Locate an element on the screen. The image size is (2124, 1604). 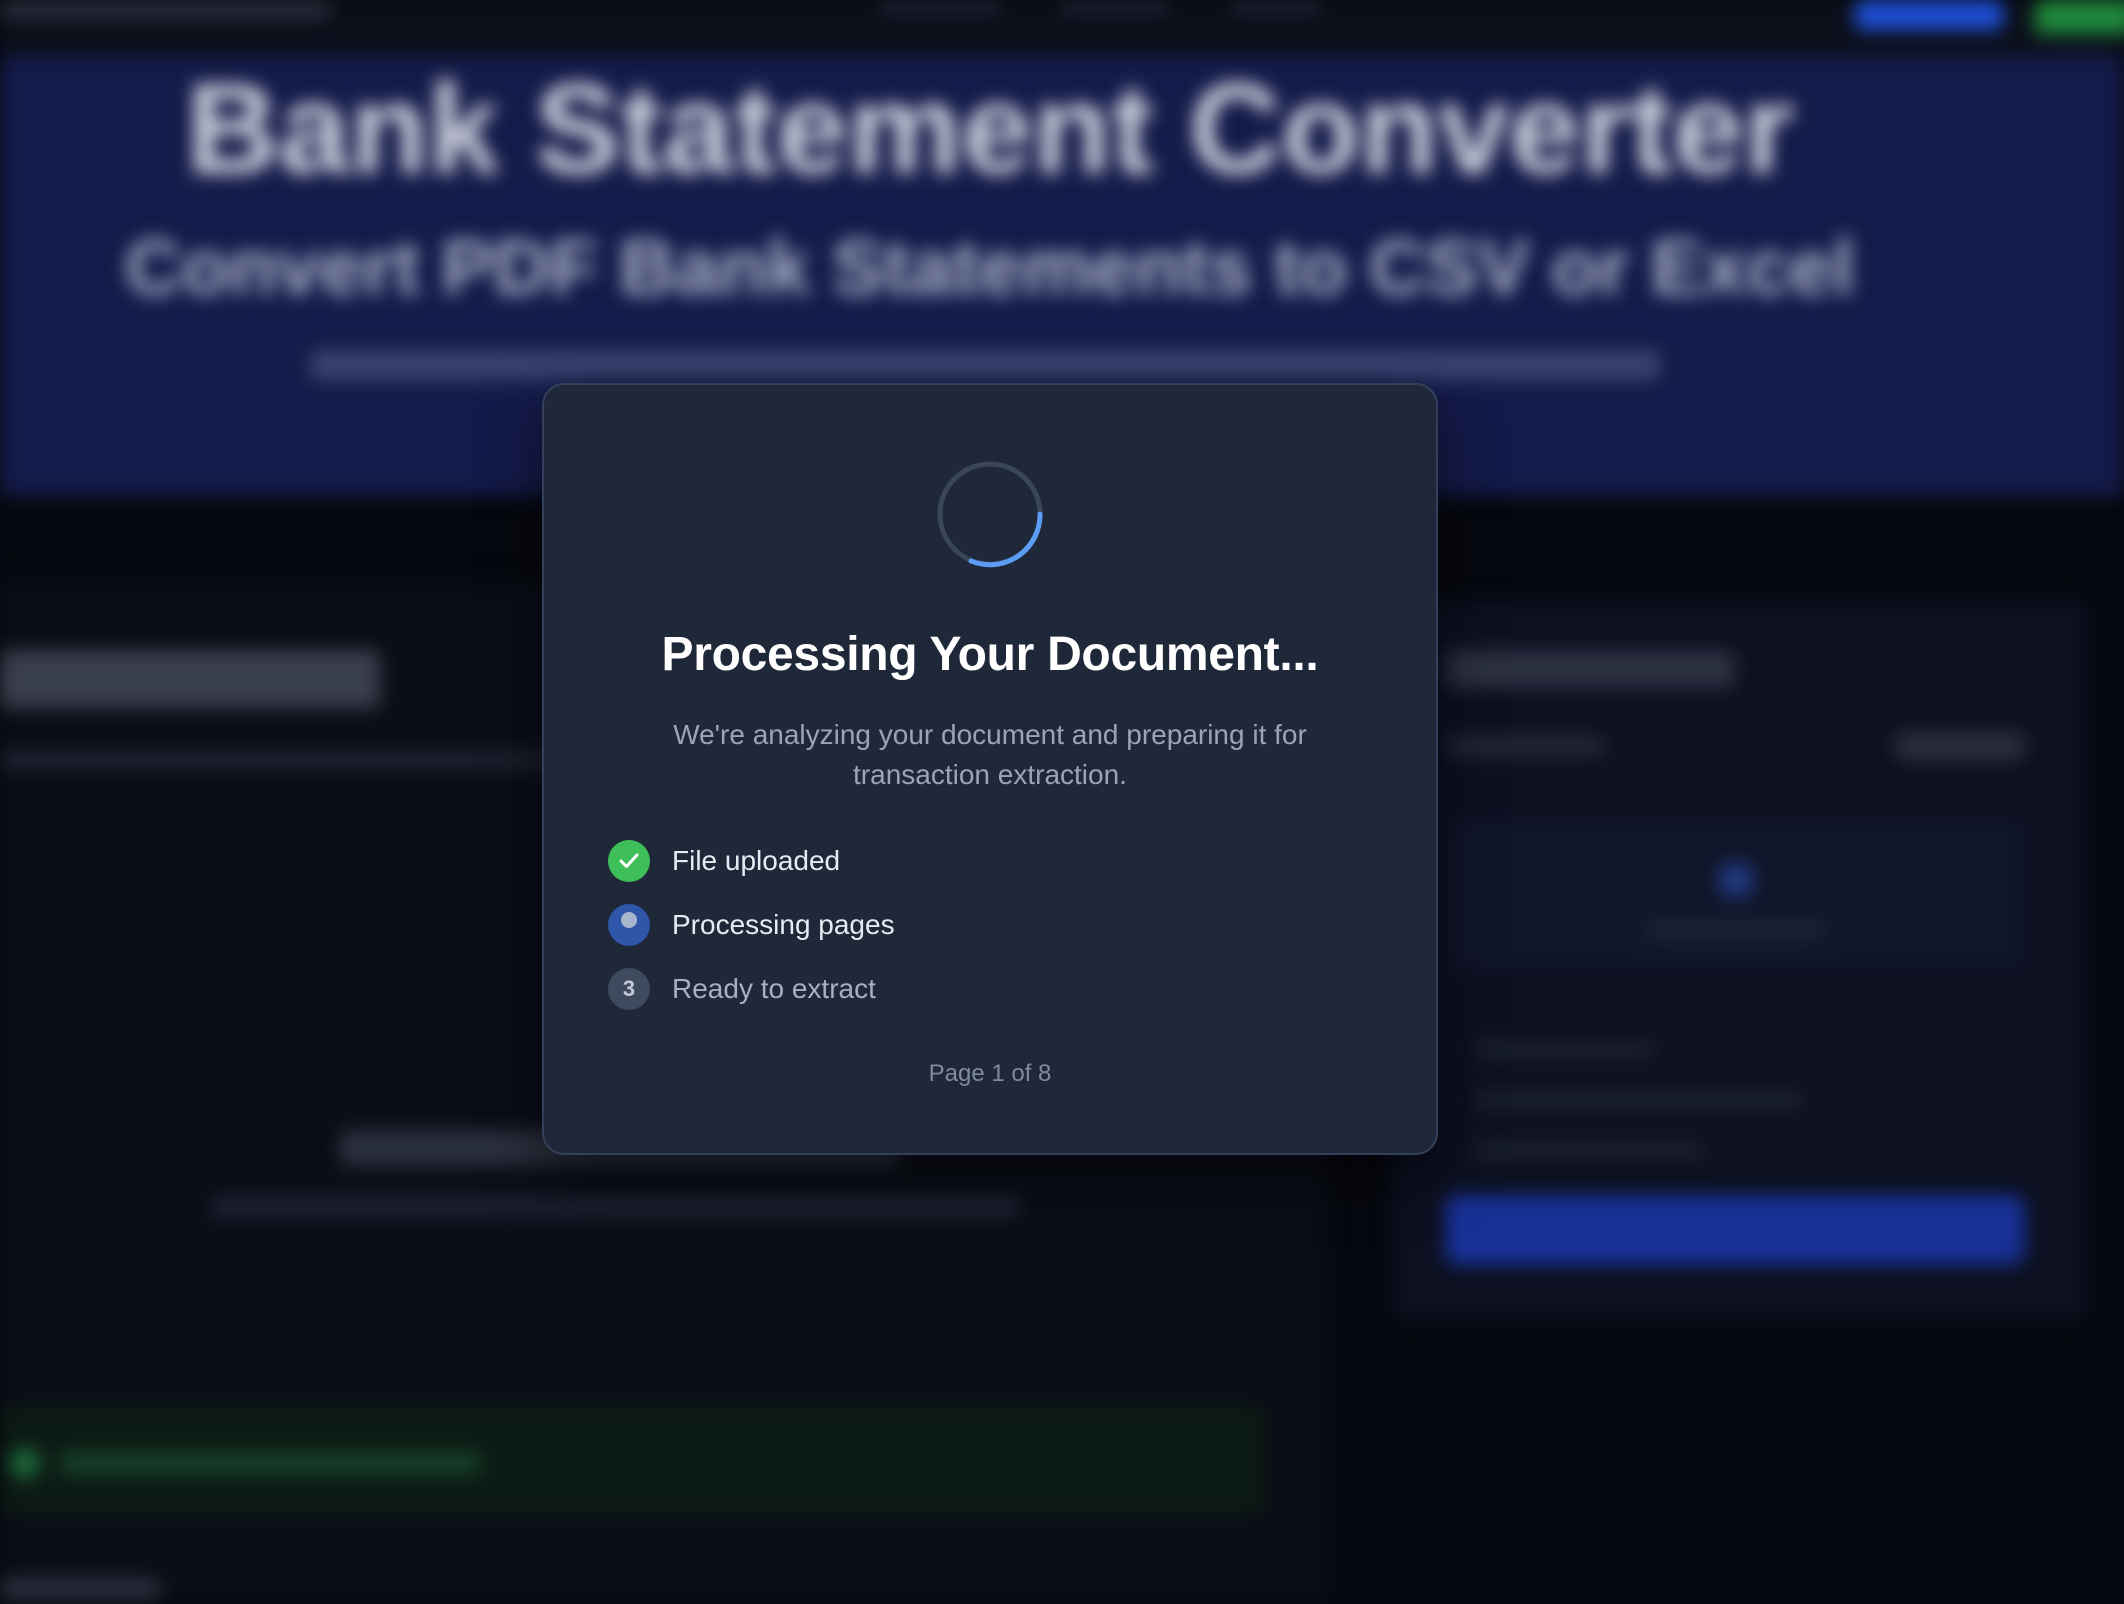
options-row-value is located at coordinates (1960, 746).